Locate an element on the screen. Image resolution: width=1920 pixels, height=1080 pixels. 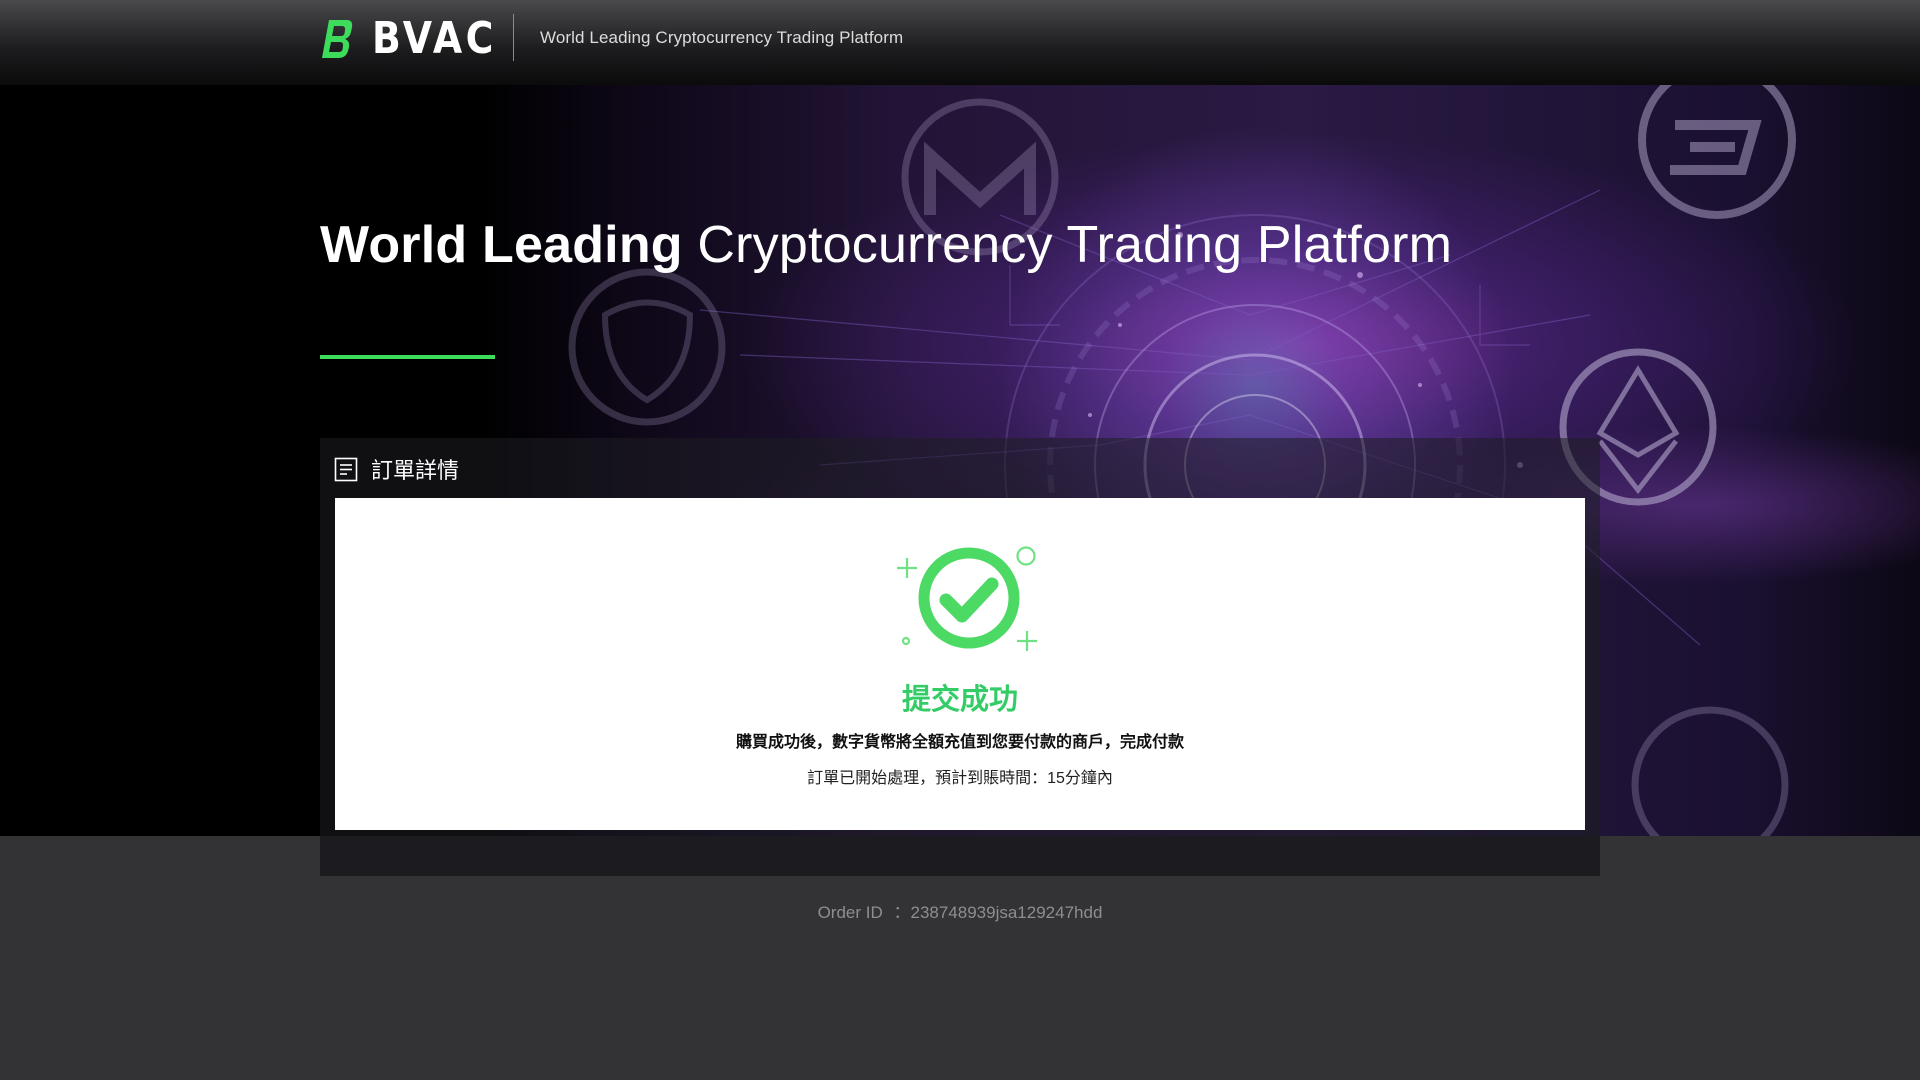
order-panel-title: 訂單詳情 is located at coordinates (415, 470).